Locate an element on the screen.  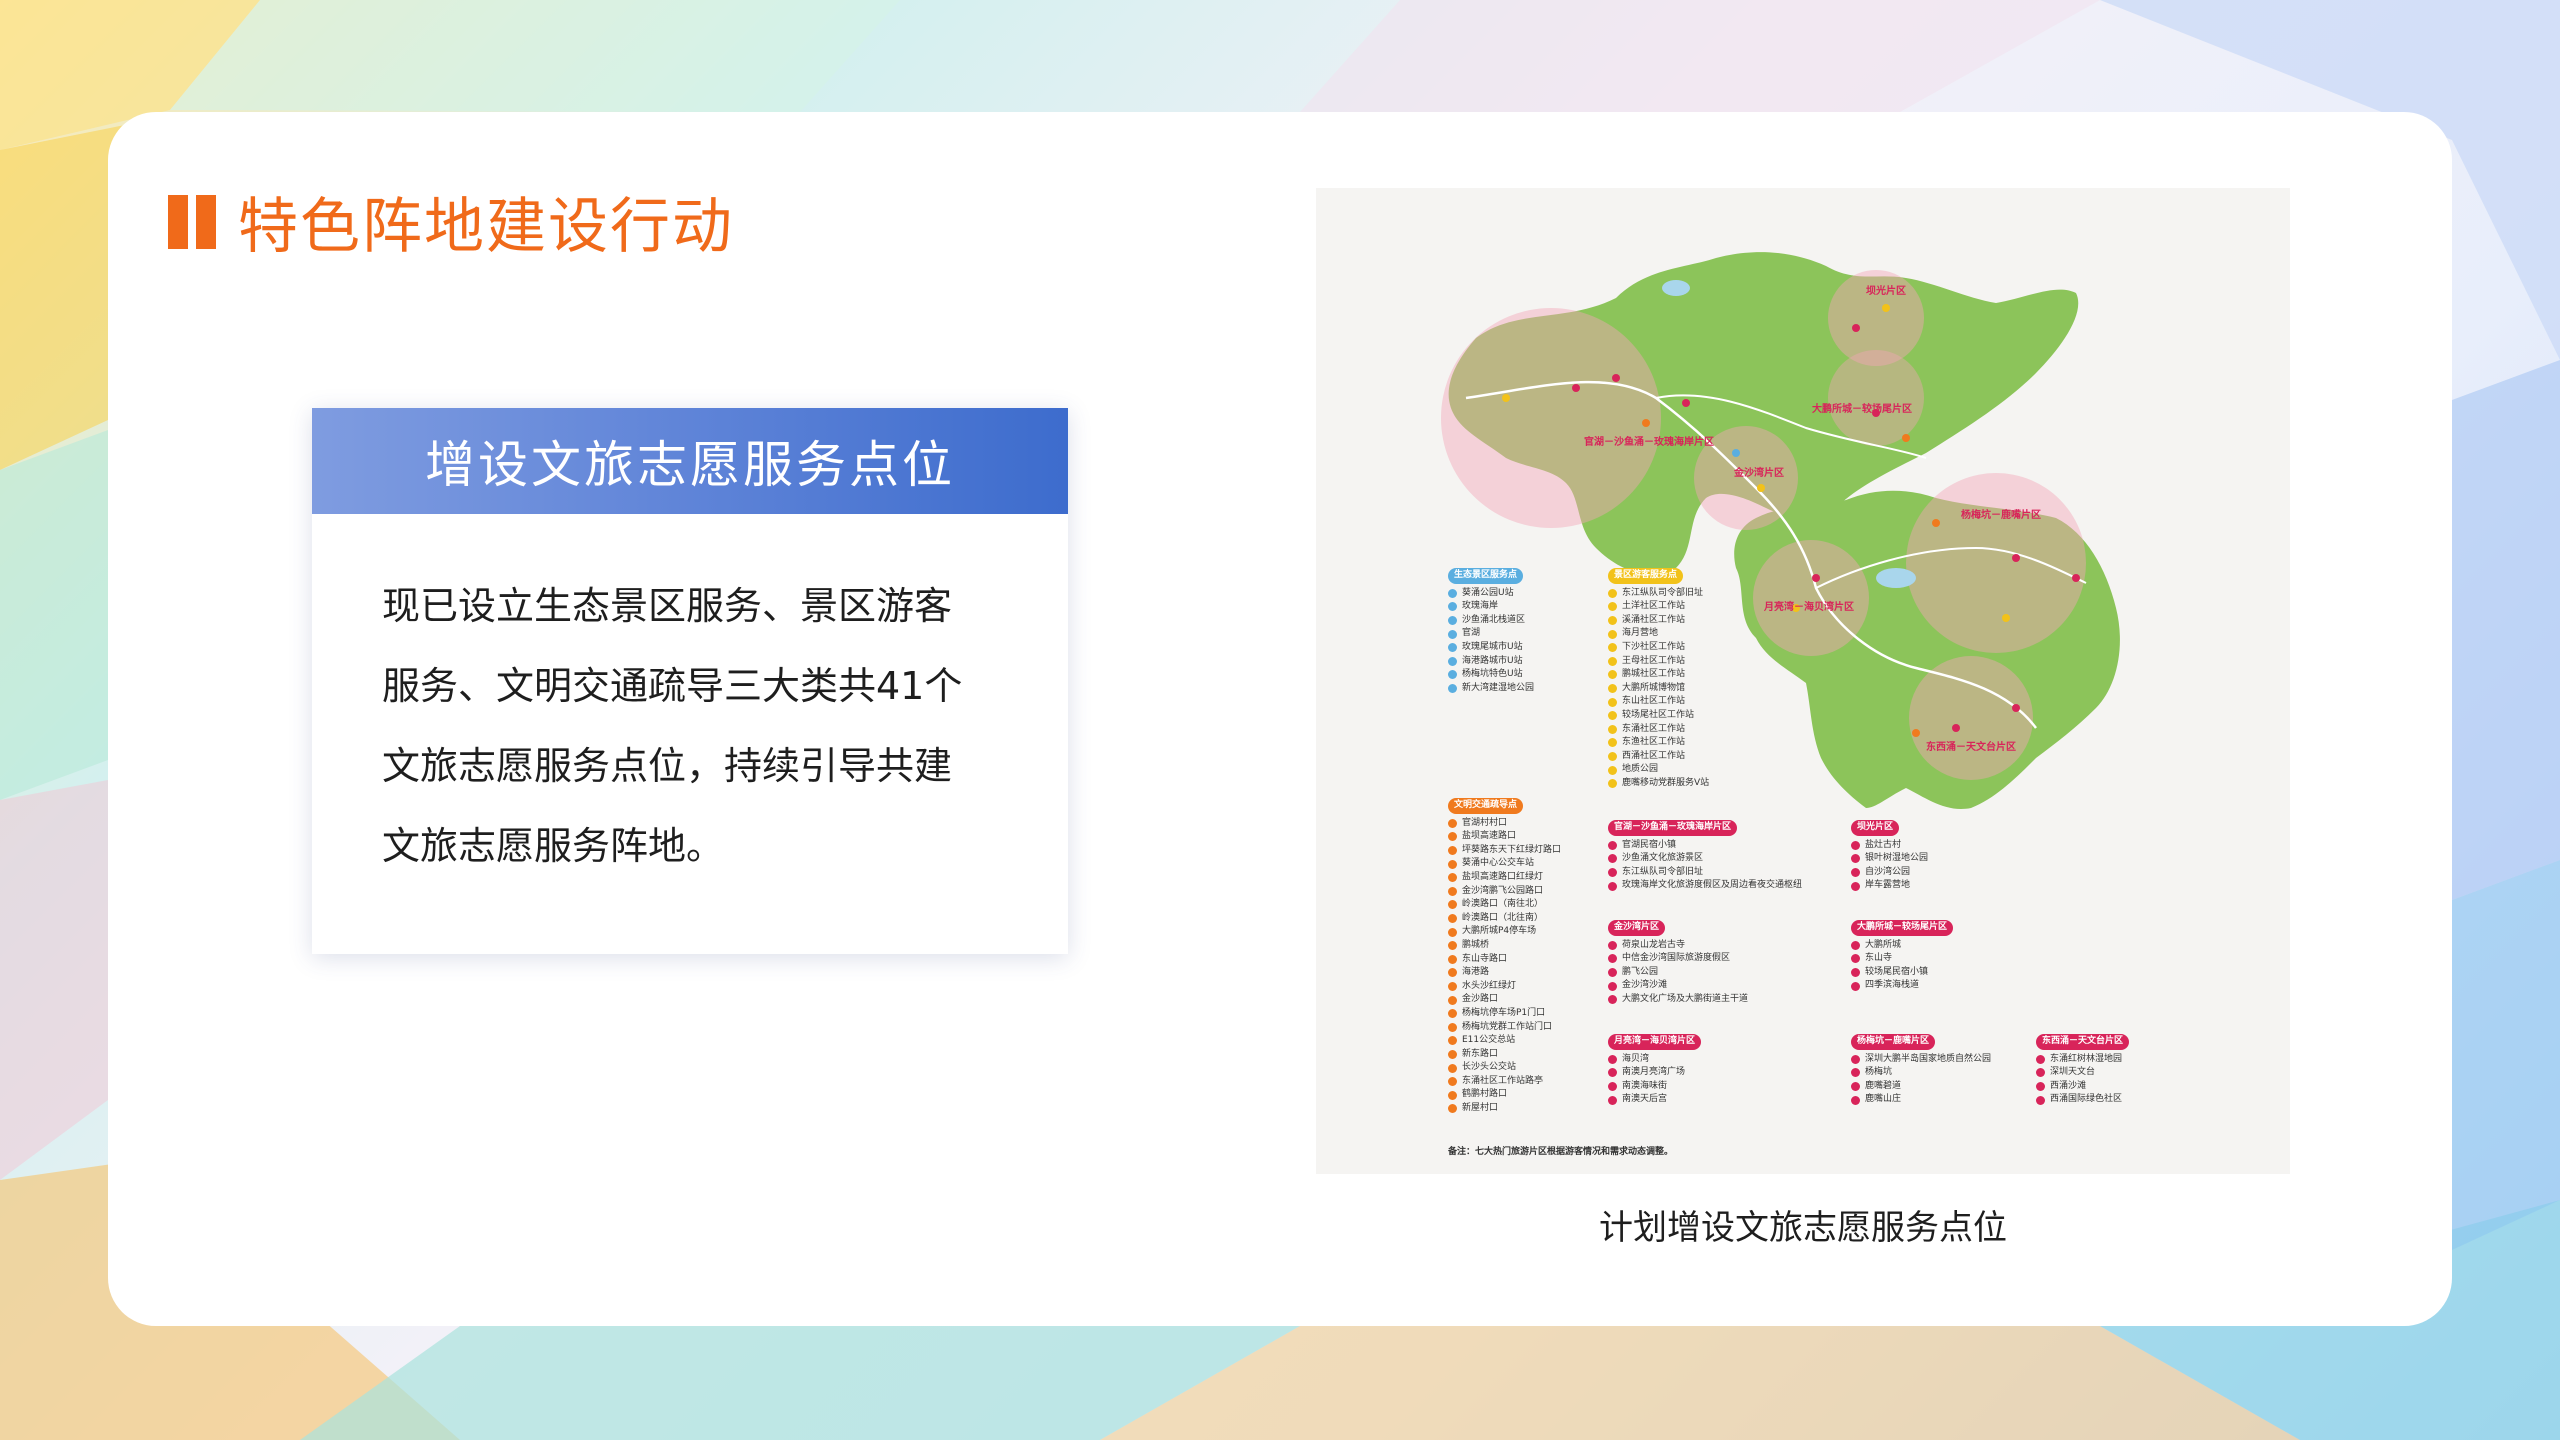
legend-item: 新屋村口 is located at coordinates (1504, 1109).